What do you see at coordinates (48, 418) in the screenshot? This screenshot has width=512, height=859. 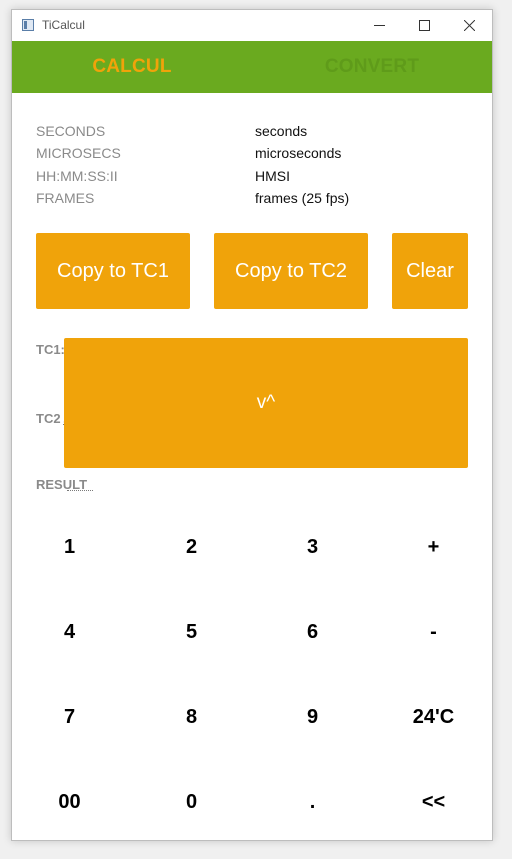 I see `tc2-label: TC2` at bounding box center [48, 418].